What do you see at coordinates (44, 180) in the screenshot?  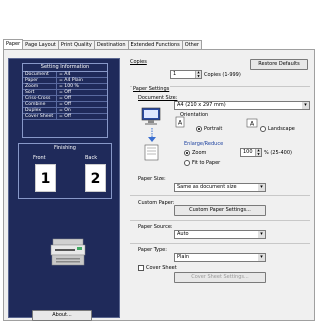 I see `front-page: 1` at bounding box center [44, 180].